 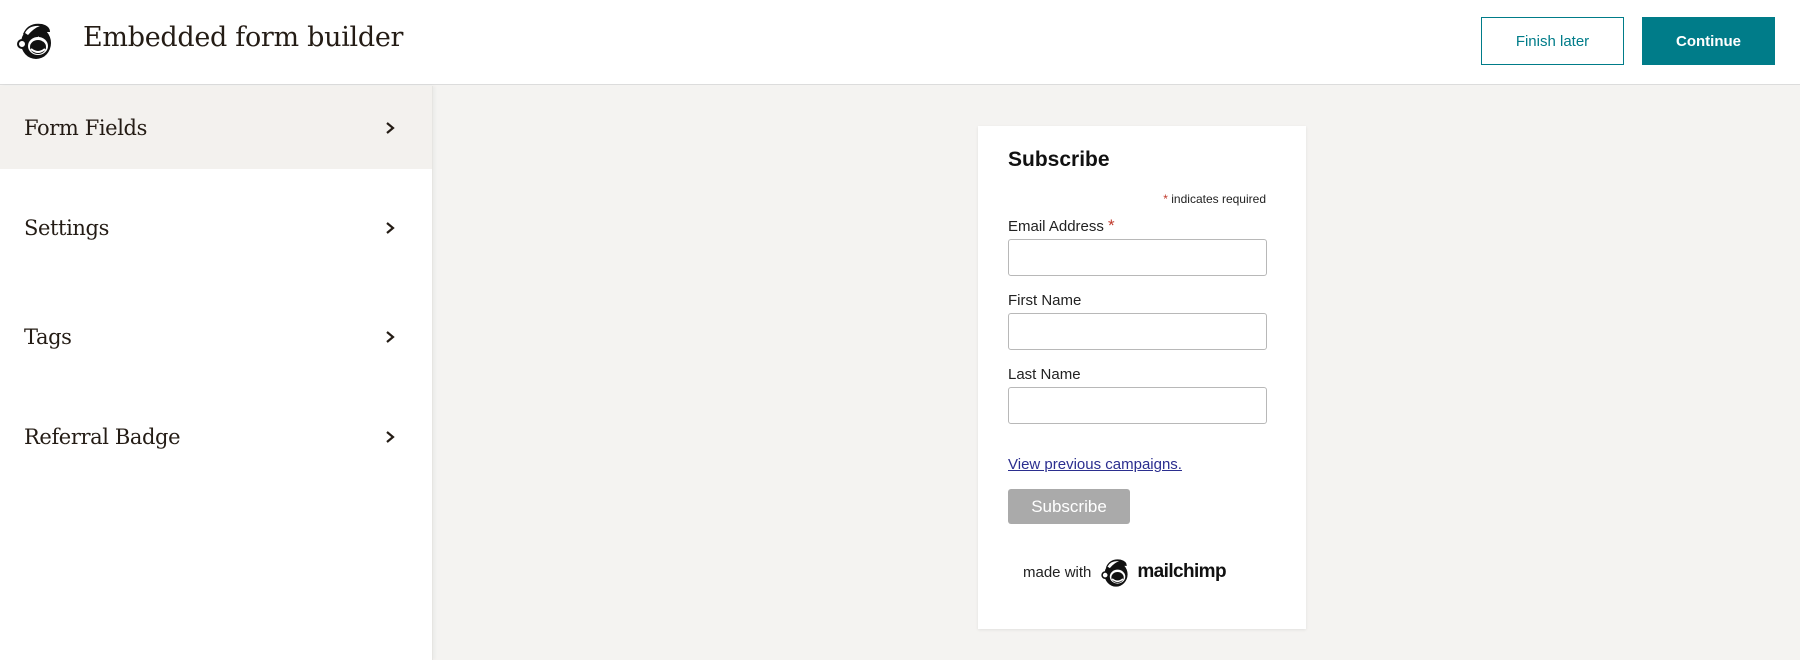 What do you see at coordinates (48, 337) in the screenshot?
I see `sidebar-item-label: Tags` at bounding box center [48, 337].